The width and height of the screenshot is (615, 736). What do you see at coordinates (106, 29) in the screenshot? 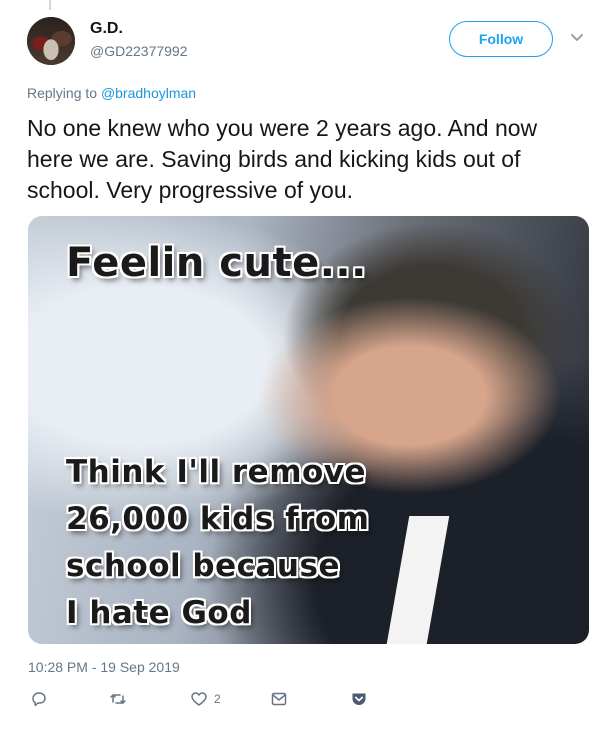
I see `user-display-name: G.D.` at bounding box center [106, 29].